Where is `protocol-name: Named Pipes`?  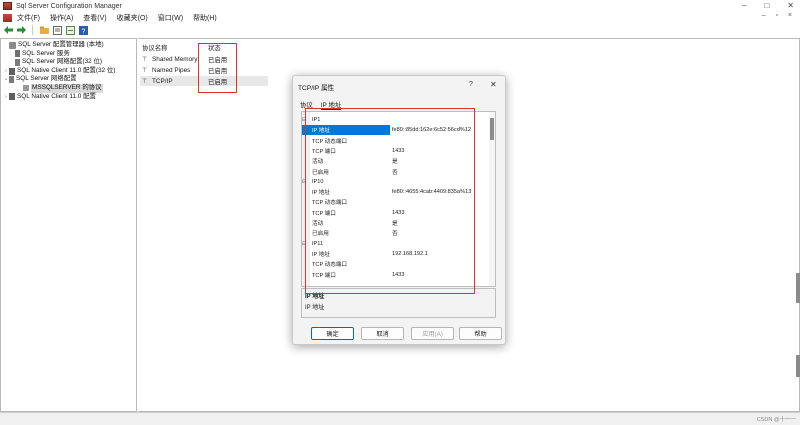 protocol-name: Named Pipes is located at coordinates (171, 70).